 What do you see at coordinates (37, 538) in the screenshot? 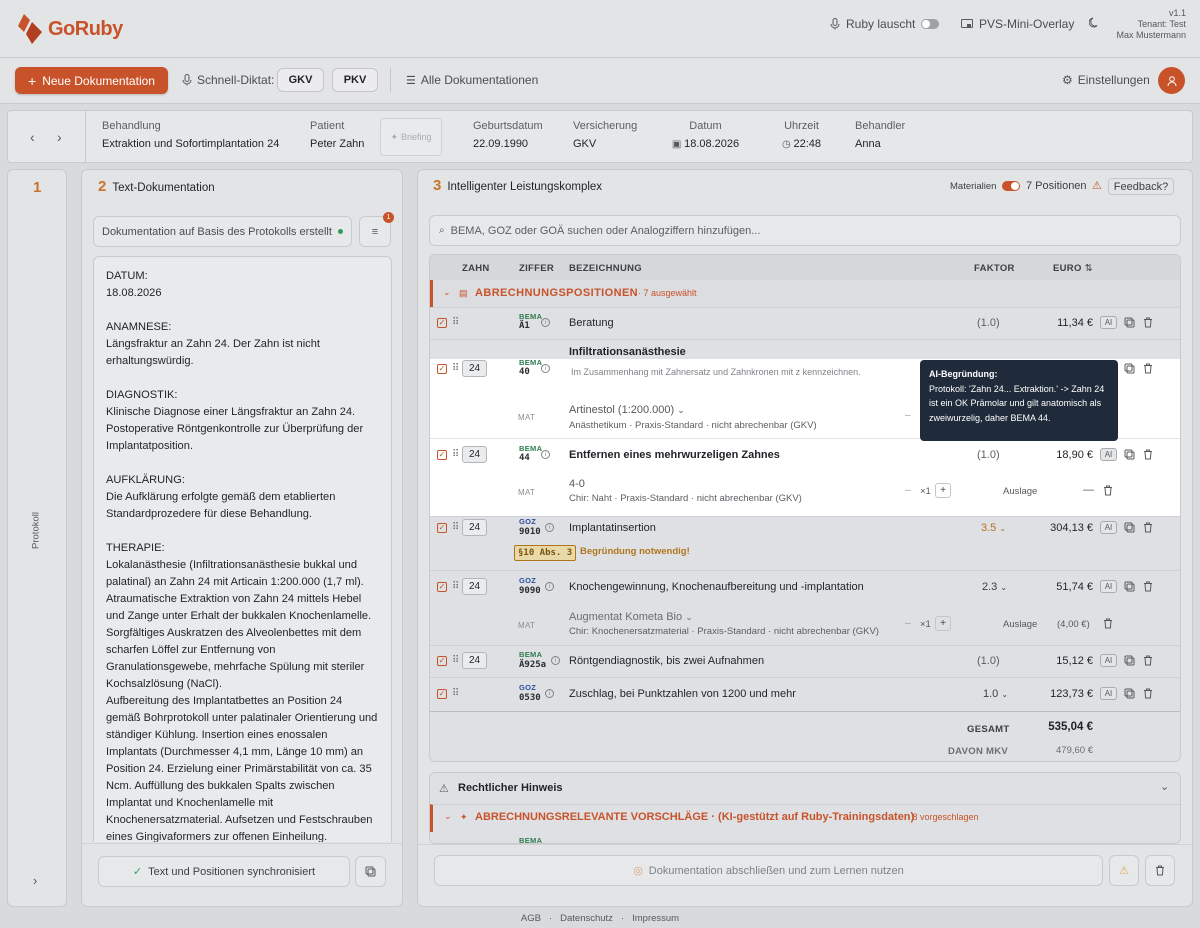
I see `protokoll-column: 1 Protokoll ›` at bounding box center [37, 538].